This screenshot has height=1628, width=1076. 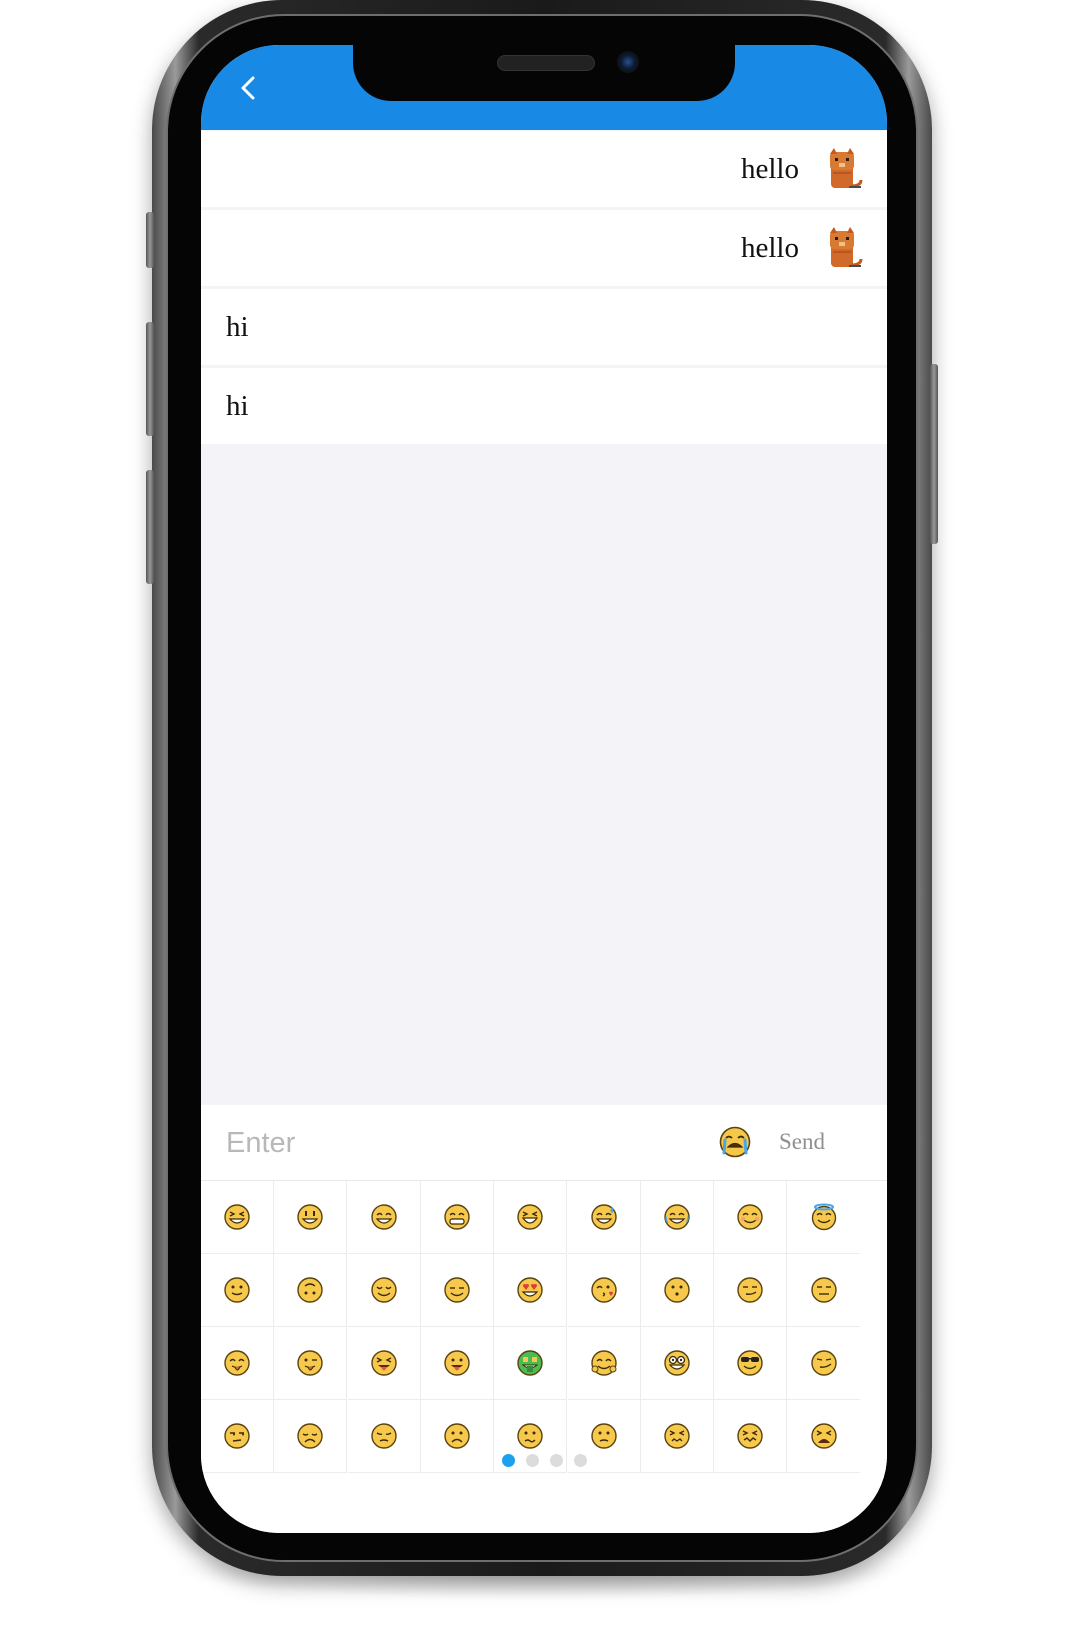 I want to click on emoji-heart-eyes-button, so click(x=531, y=1290).